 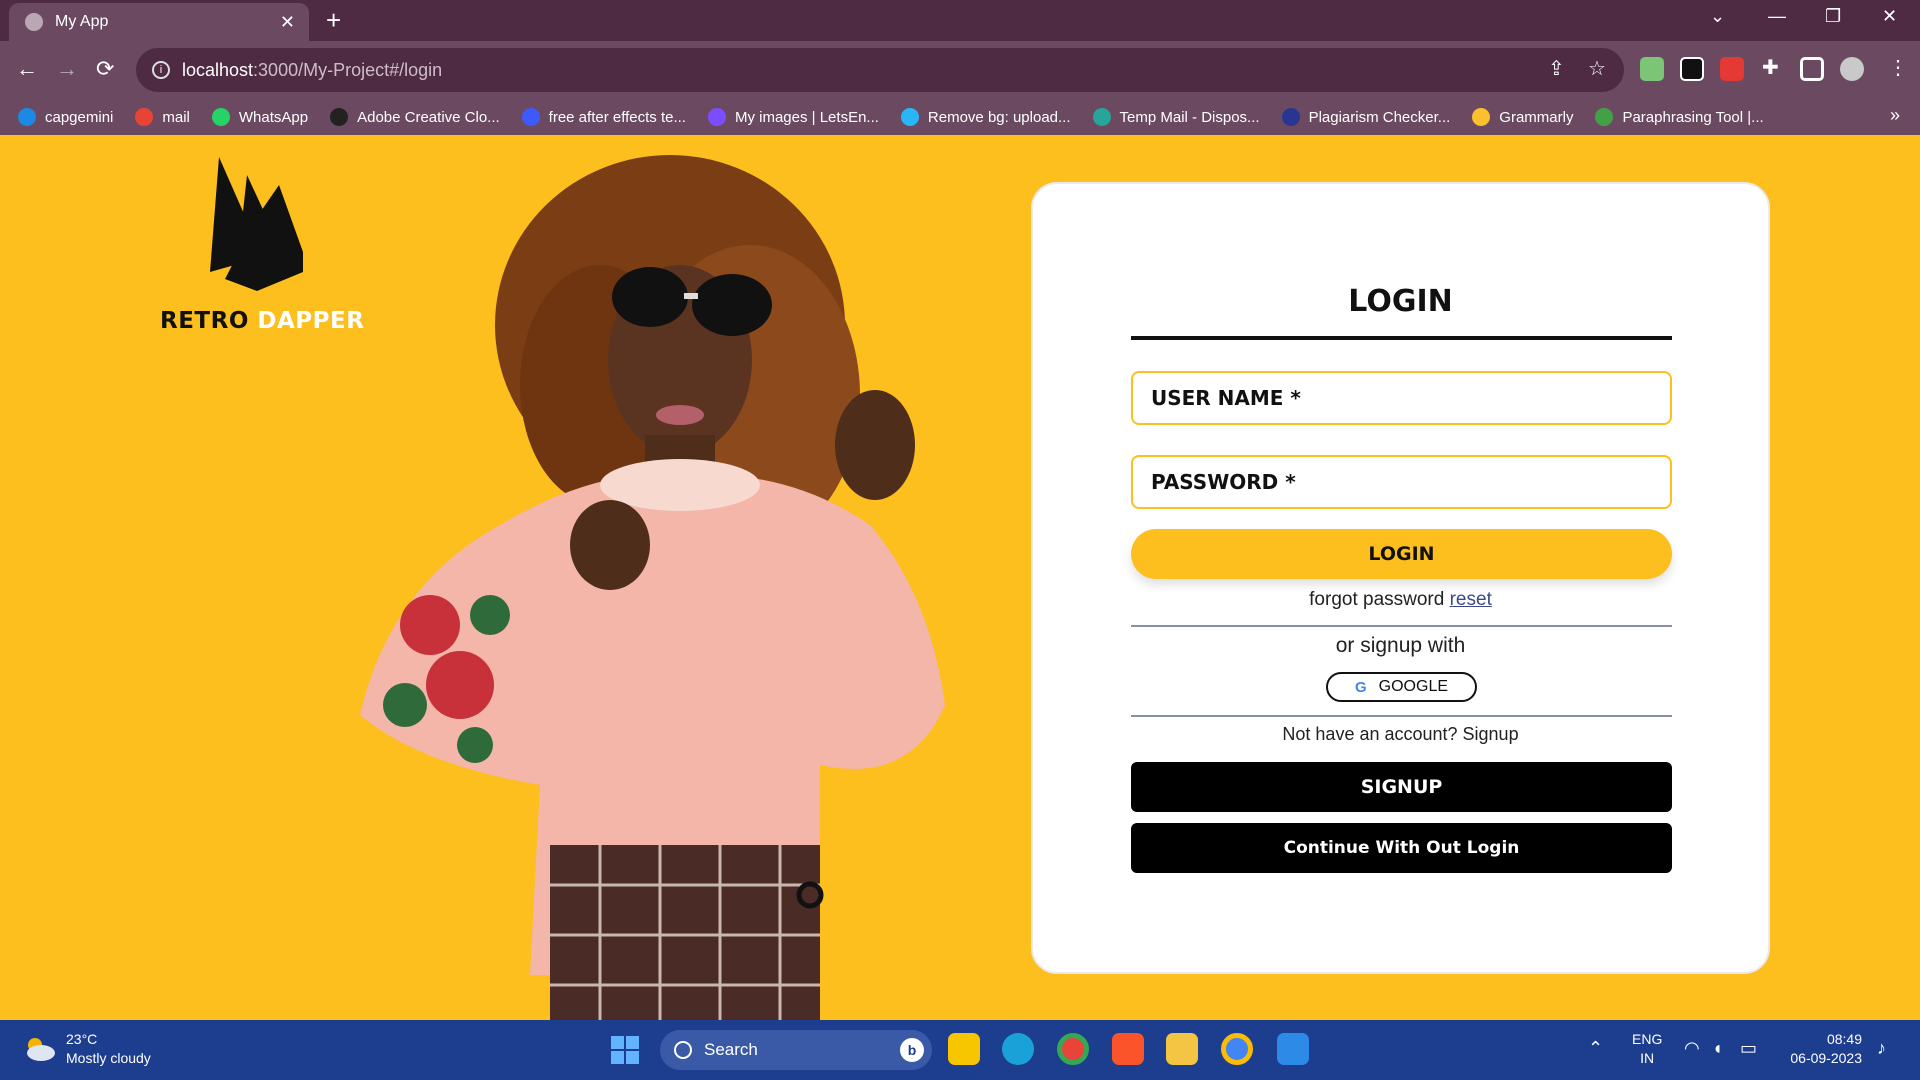 What do you see at coordinates (1647, 1049) in the screenshot?
I see `language-indicator: ENG IN` at bounding box center [1647, 1049].